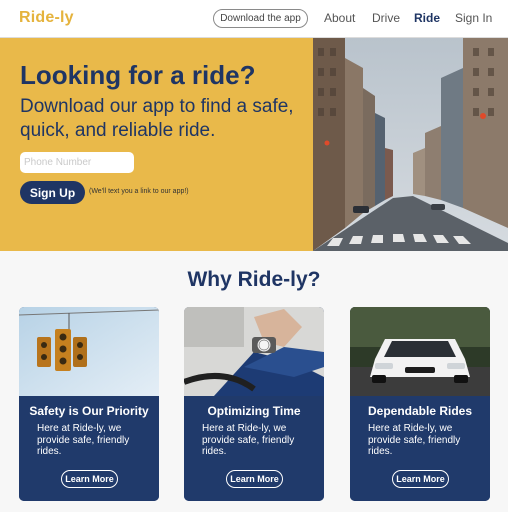  I want to click on card-title: Optimizing Time, so click(254, 411).